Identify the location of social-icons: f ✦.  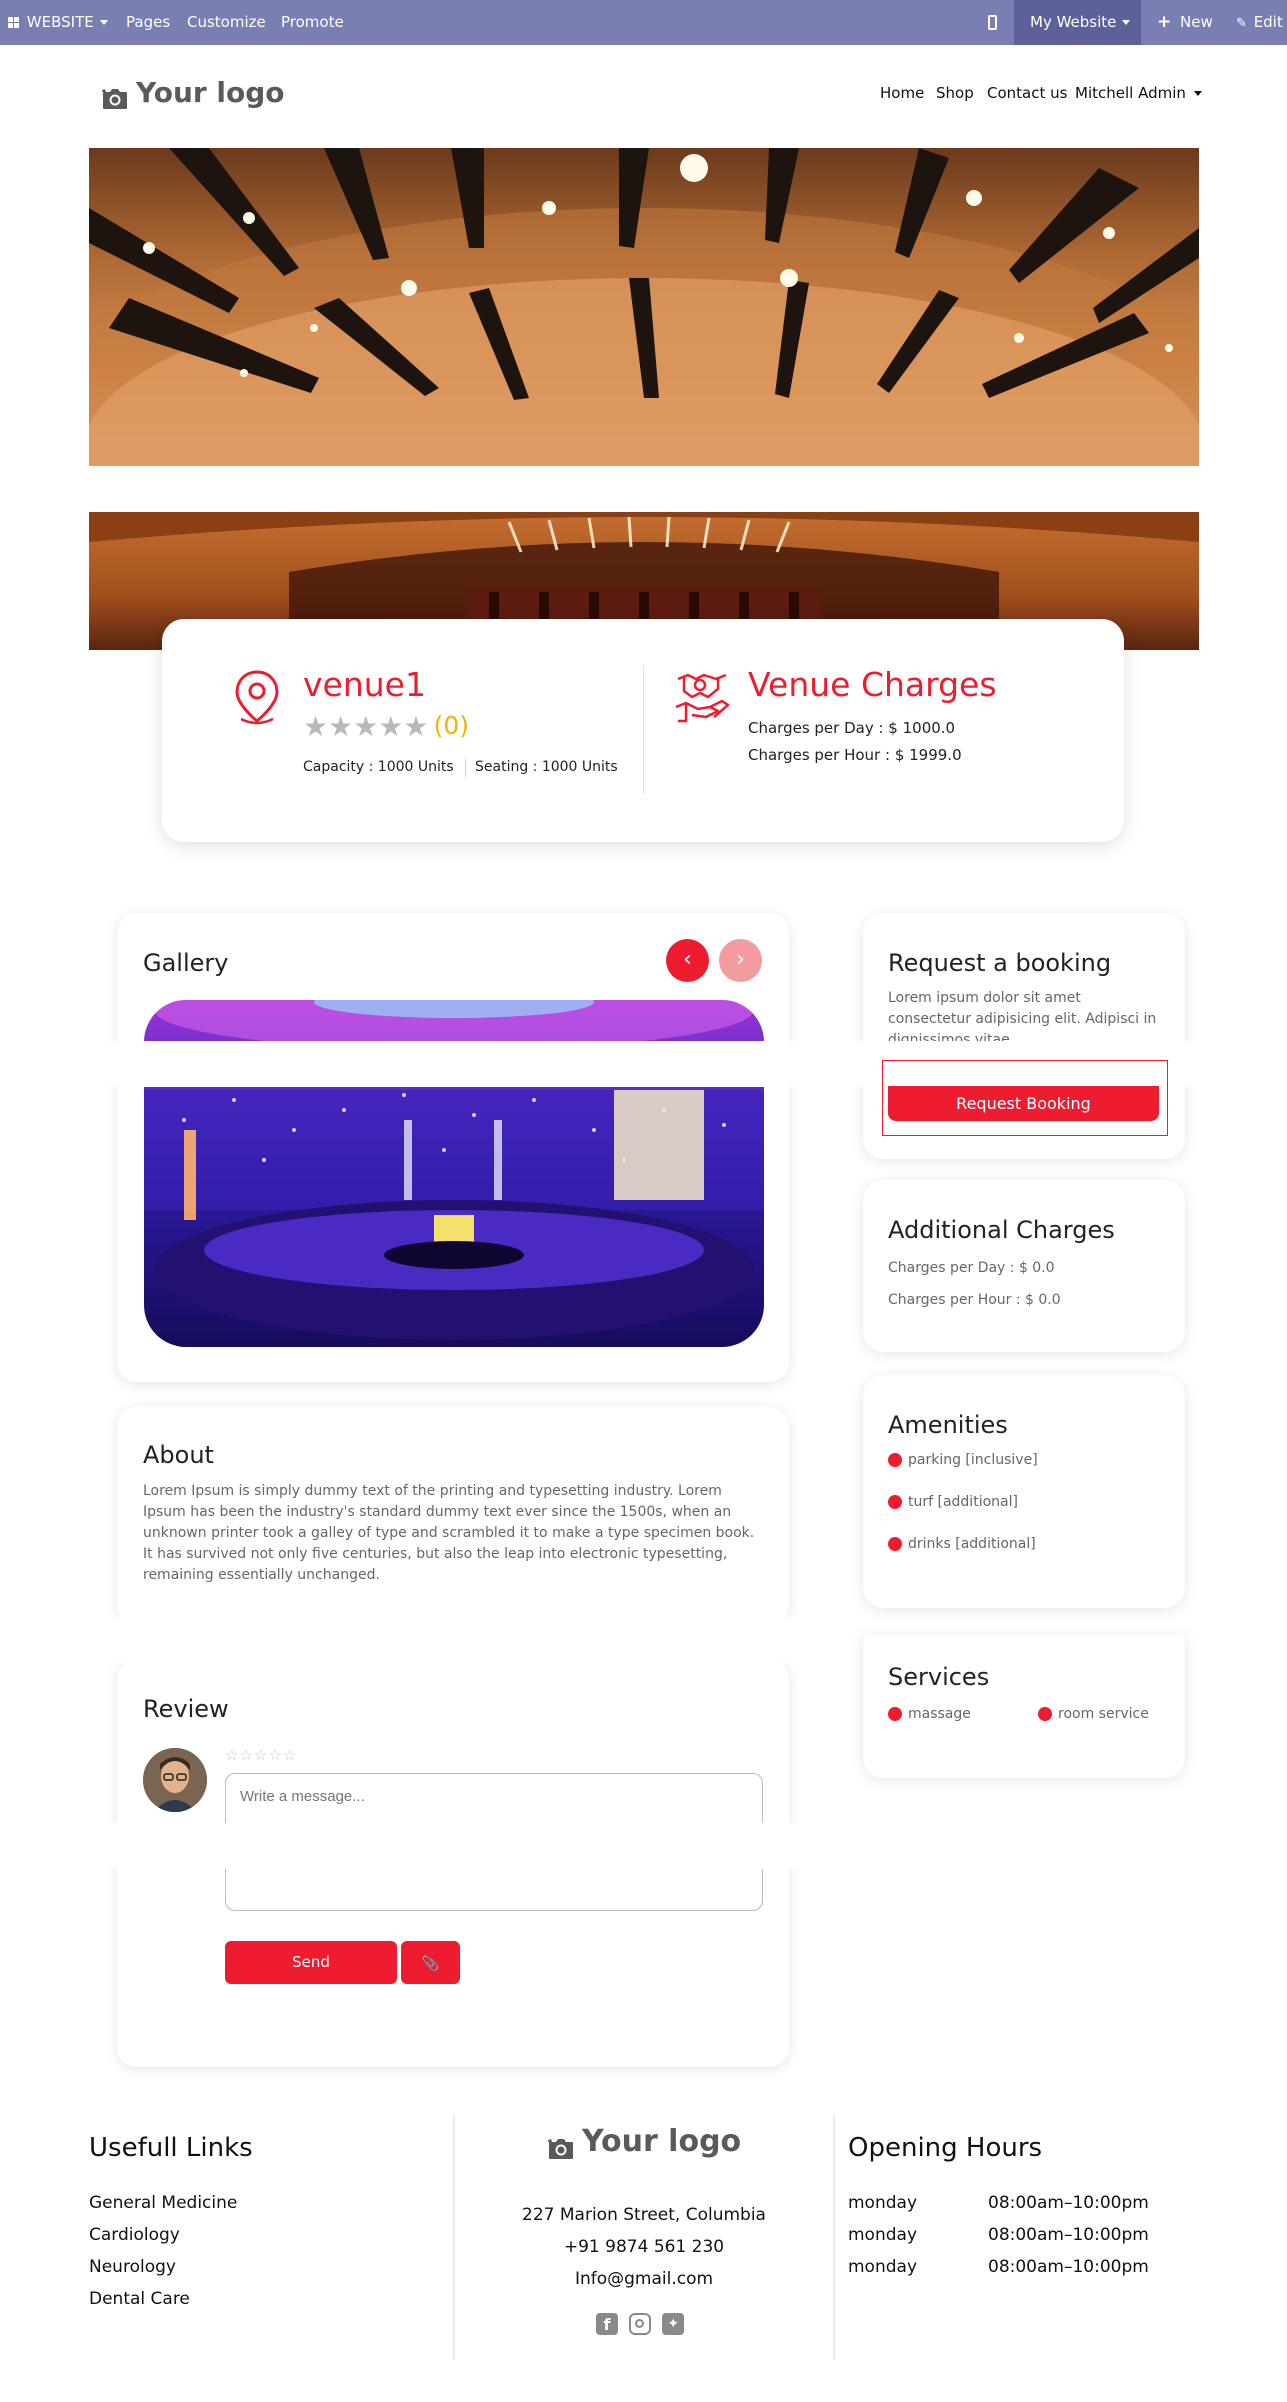
(640, 2324).